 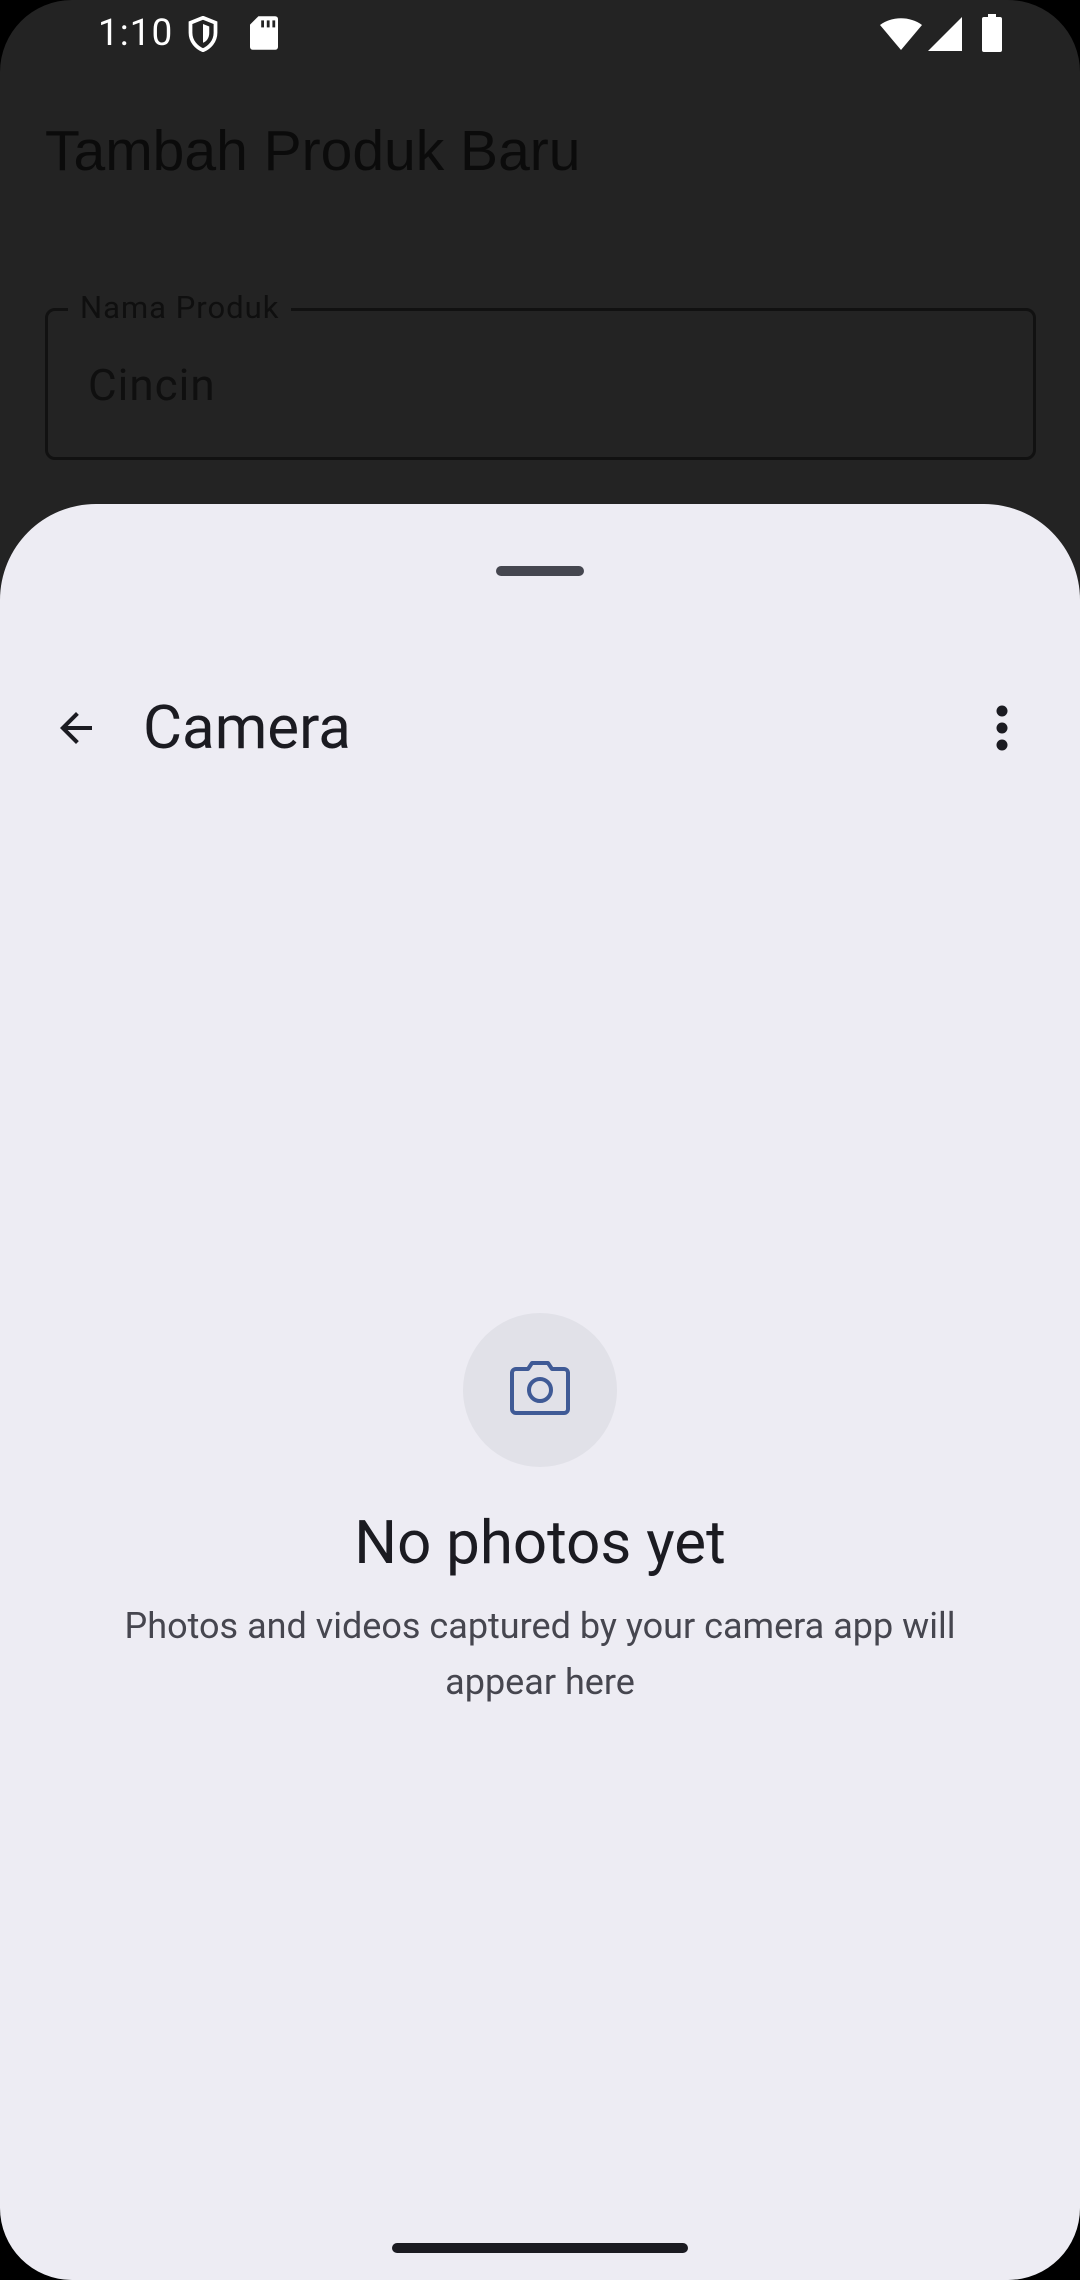 What do you see at coordinates (264, 35) in the screenshot?
I see `sd-card-icon` at bounding box center [264, 35].